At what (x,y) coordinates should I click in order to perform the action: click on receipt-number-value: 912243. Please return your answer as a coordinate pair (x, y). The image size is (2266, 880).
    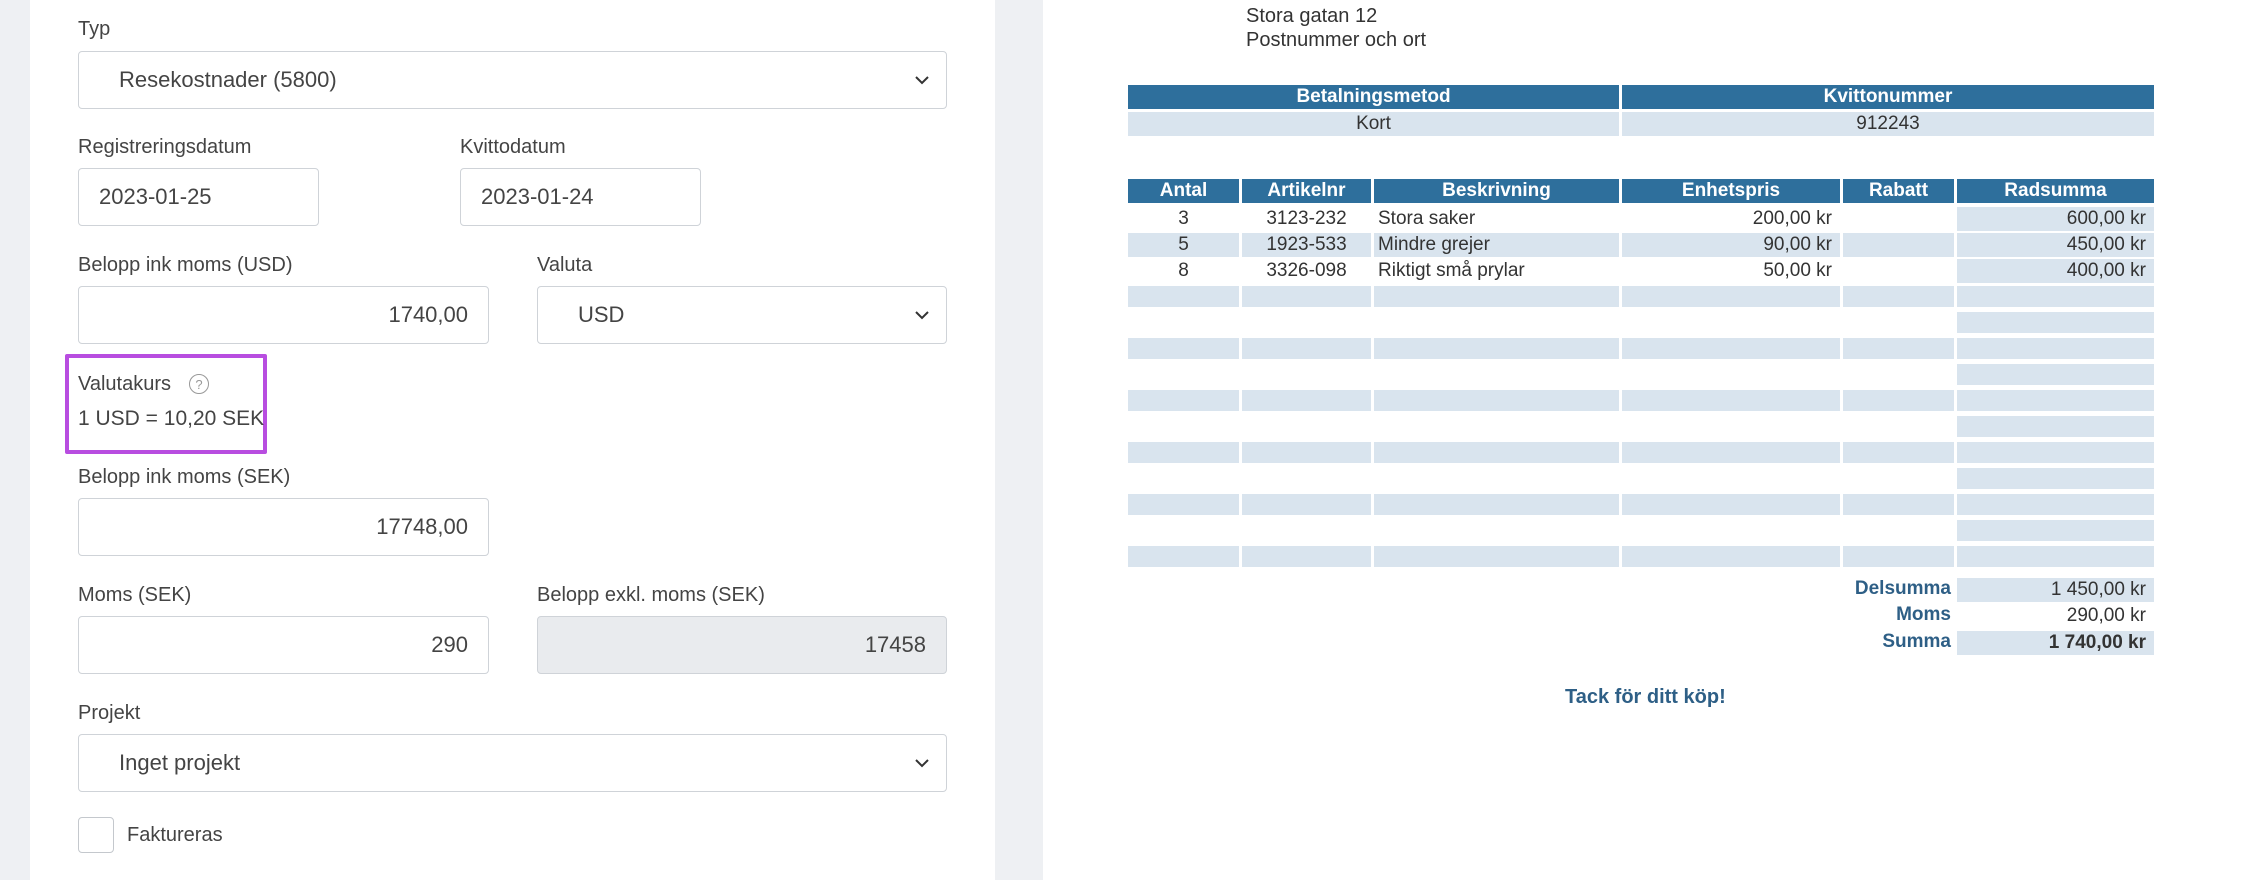
    Looking at the image, I should click on (1888, 124).